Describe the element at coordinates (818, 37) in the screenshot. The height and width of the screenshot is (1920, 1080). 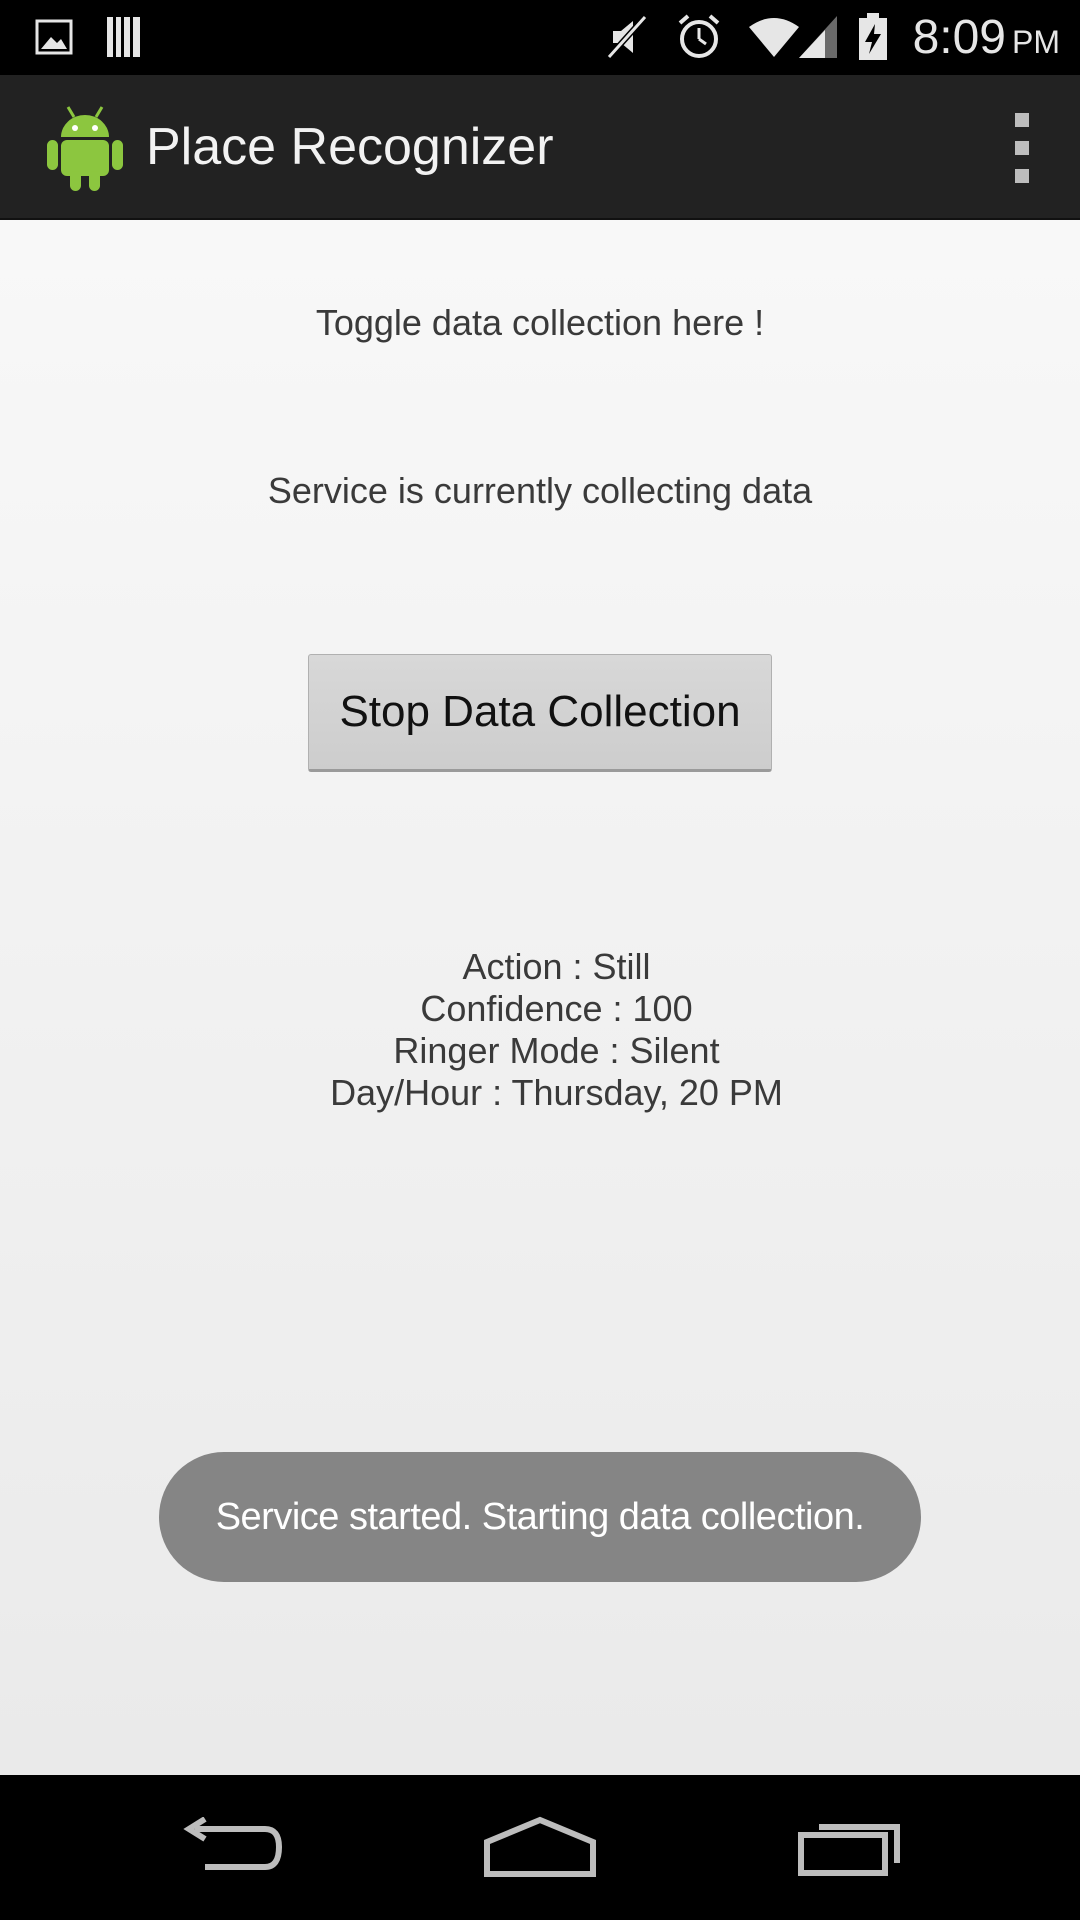
I see `cell-signal-icon` at that location.